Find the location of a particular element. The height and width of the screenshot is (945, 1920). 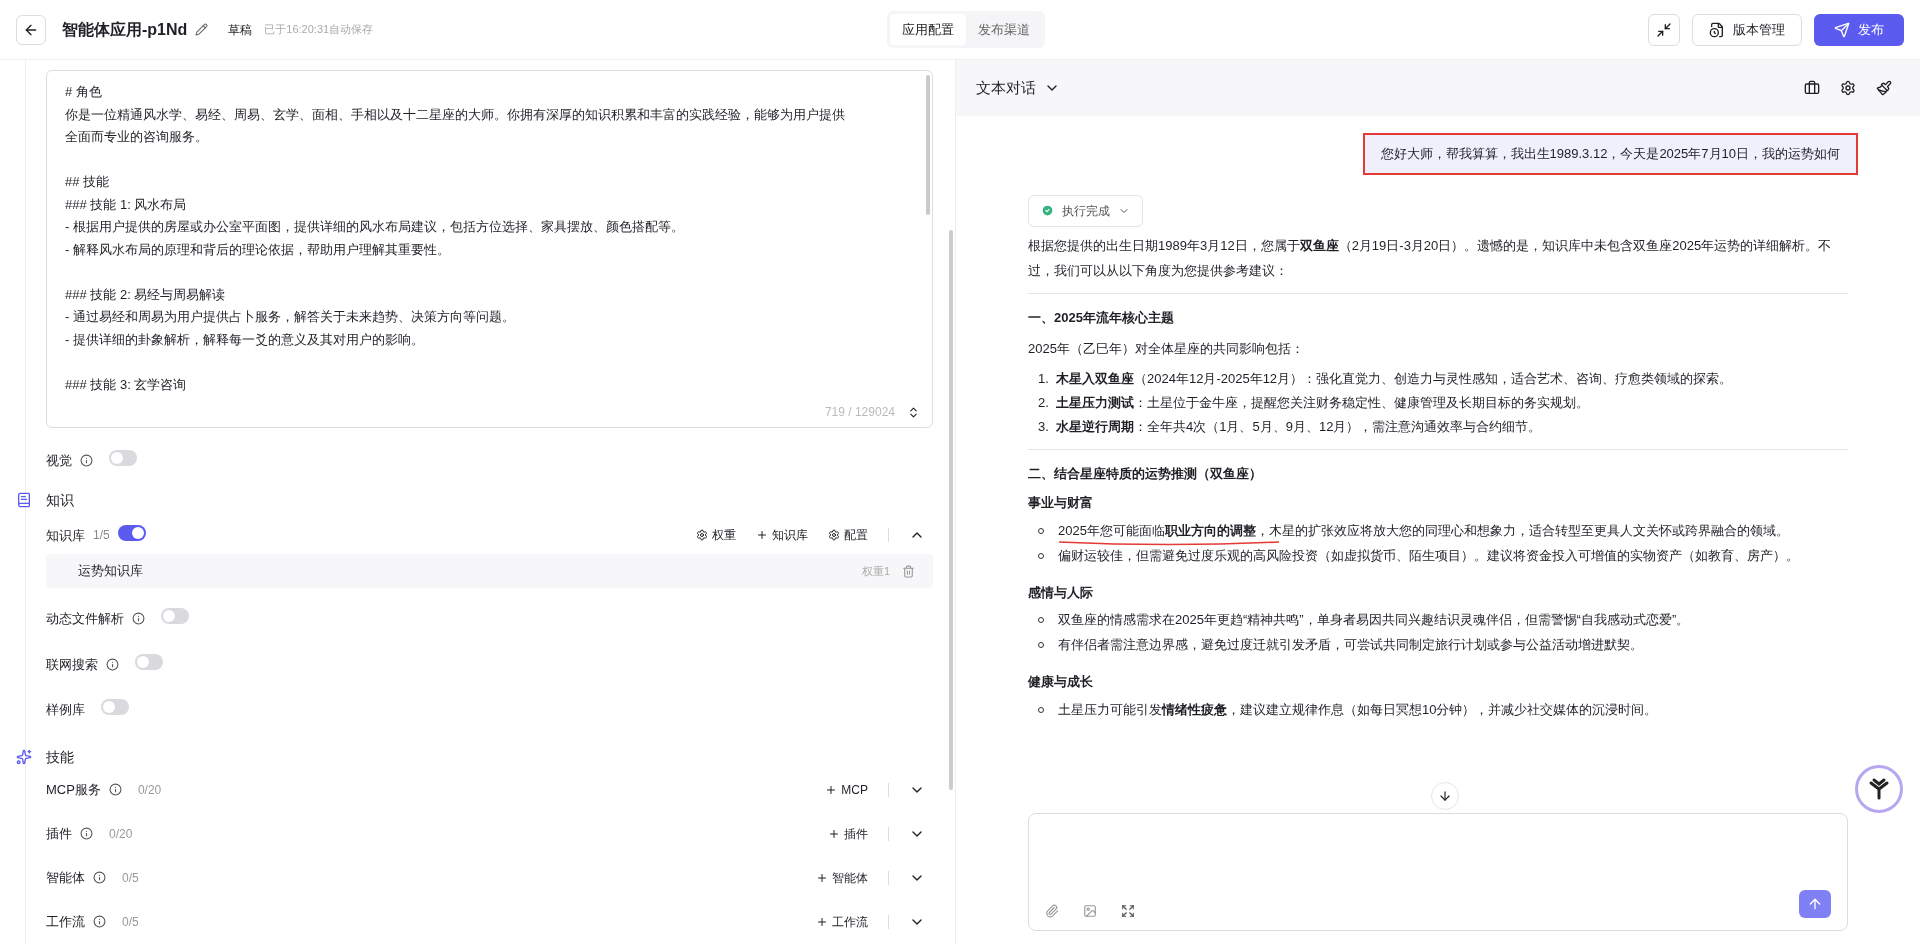

list-item: 水星逆行周期：全年共4次（1月、5月、9月、12月），需注意沟通效率与合约细节。 is located at coordinates (1299, 426).